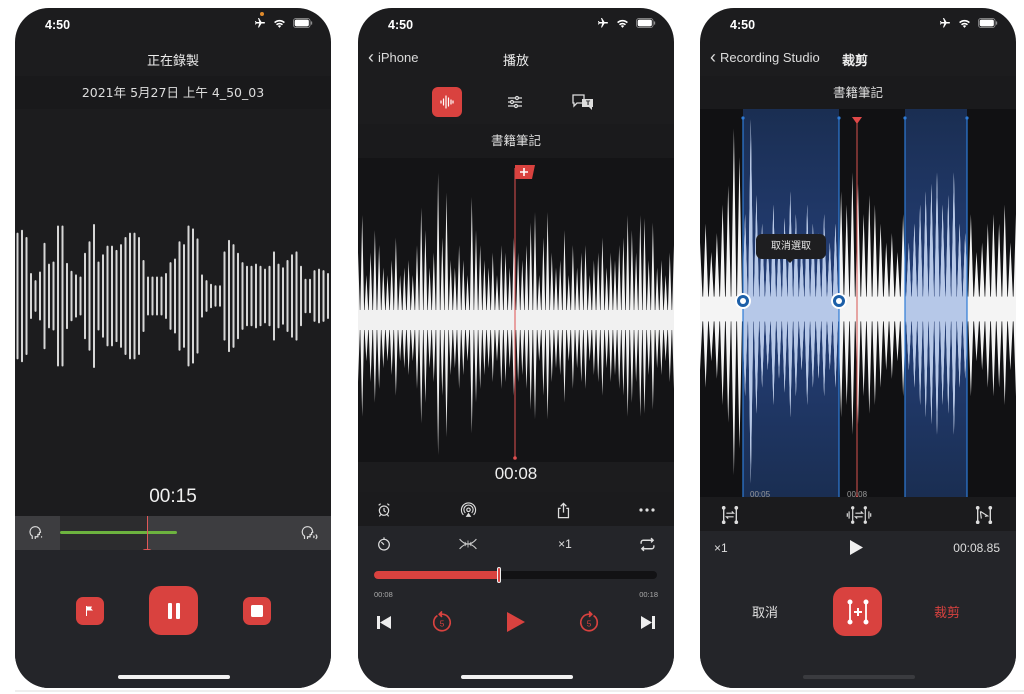 This screenshot has height=694, width=1024. I want to click on forward-5-icon: 5, so click(589, 621).